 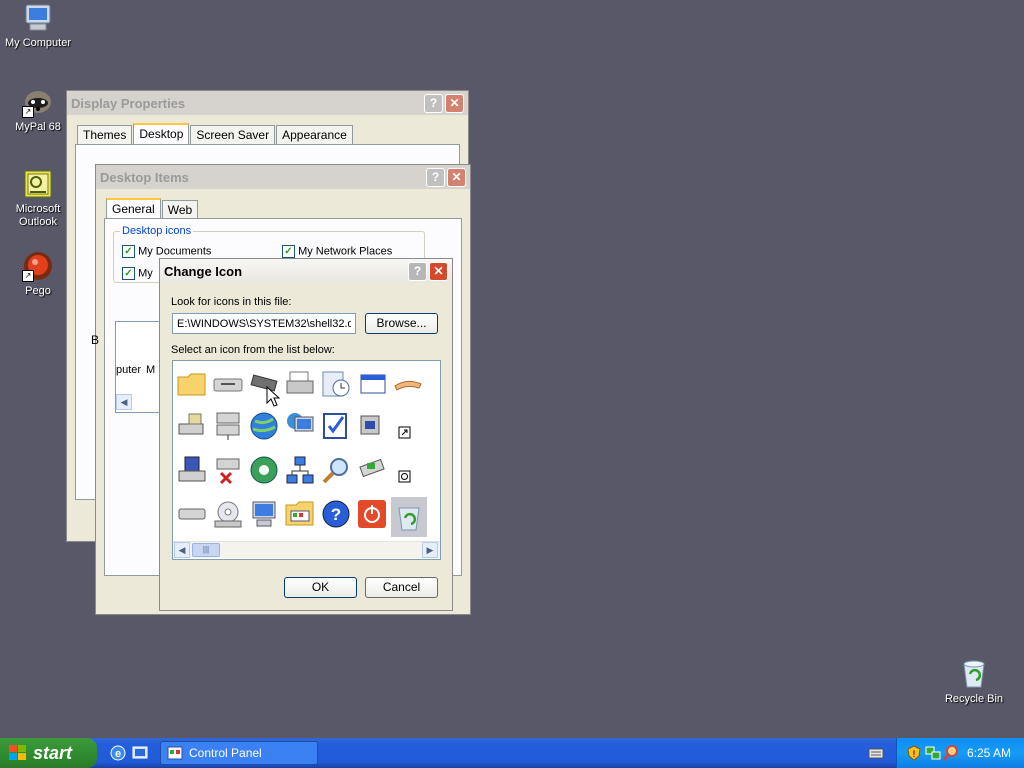 What do you see at coordinates (974, 682) in the screenshot?
I see `desktop-icon-recycle-bin: Recycle Bin` at bounding box center [974, 682].